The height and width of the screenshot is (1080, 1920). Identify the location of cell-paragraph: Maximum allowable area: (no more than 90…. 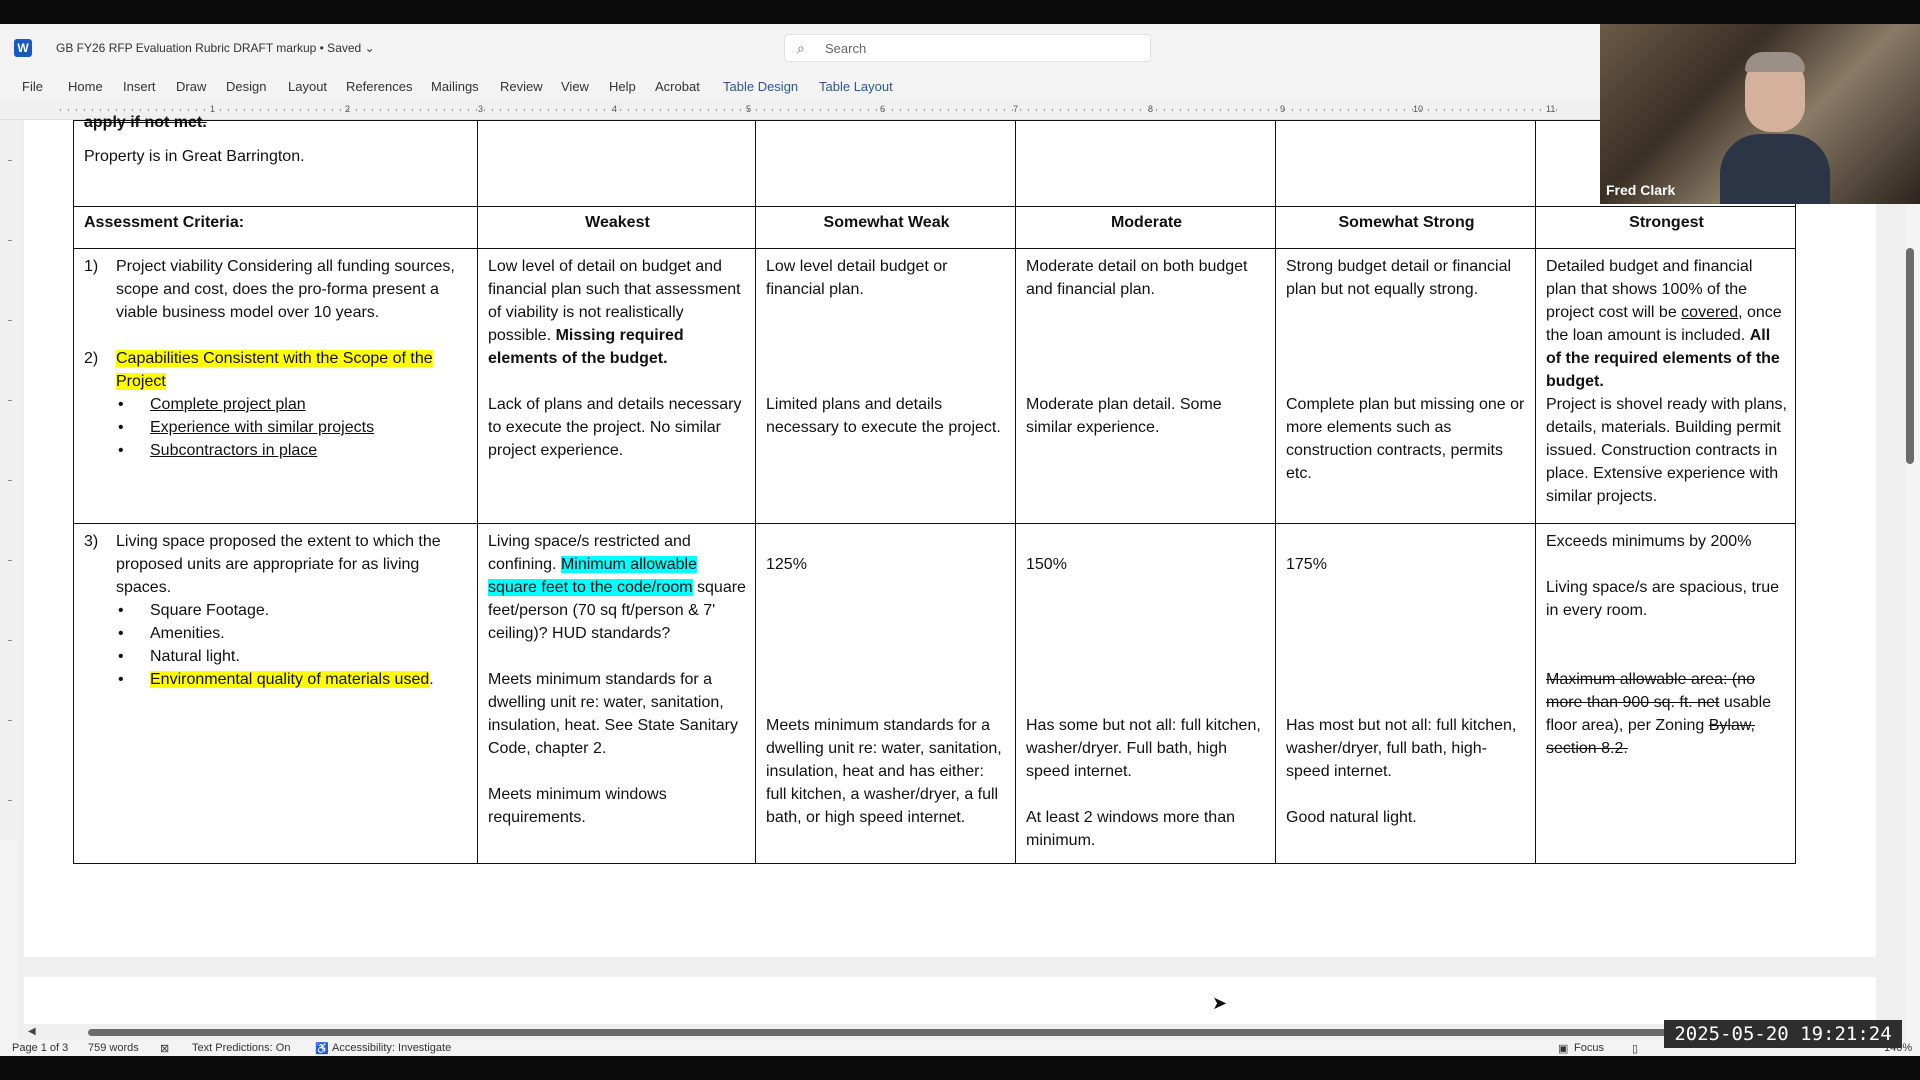
(1666, 714).